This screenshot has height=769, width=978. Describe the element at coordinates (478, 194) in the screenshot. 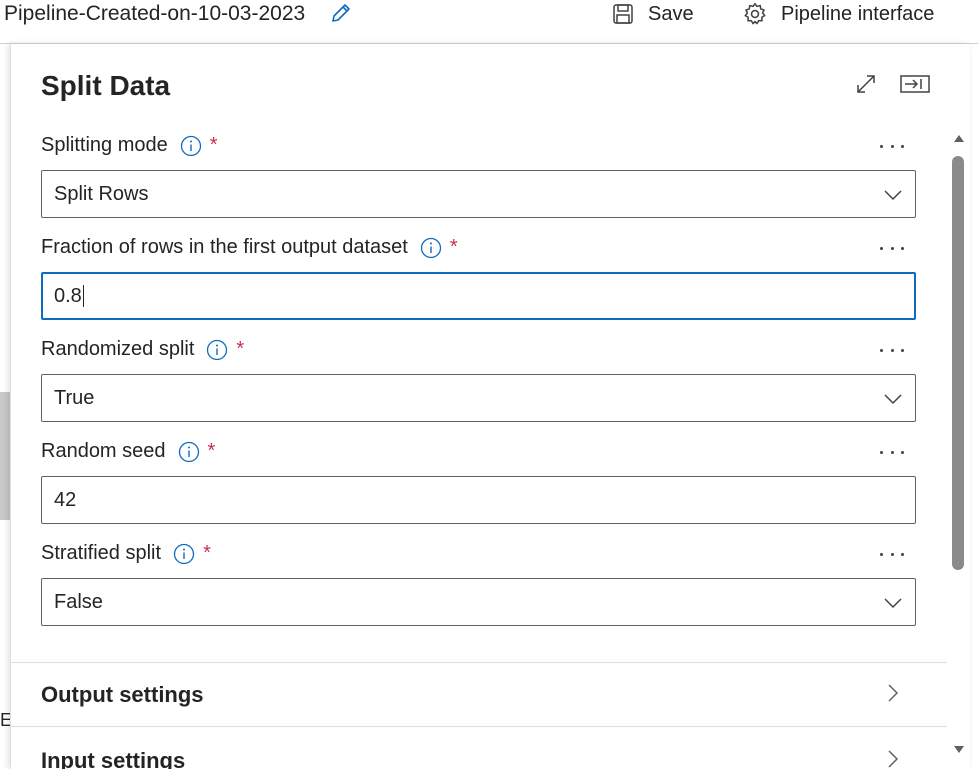

I see `splitting-mode-dropdown: Split Rows` at that location.